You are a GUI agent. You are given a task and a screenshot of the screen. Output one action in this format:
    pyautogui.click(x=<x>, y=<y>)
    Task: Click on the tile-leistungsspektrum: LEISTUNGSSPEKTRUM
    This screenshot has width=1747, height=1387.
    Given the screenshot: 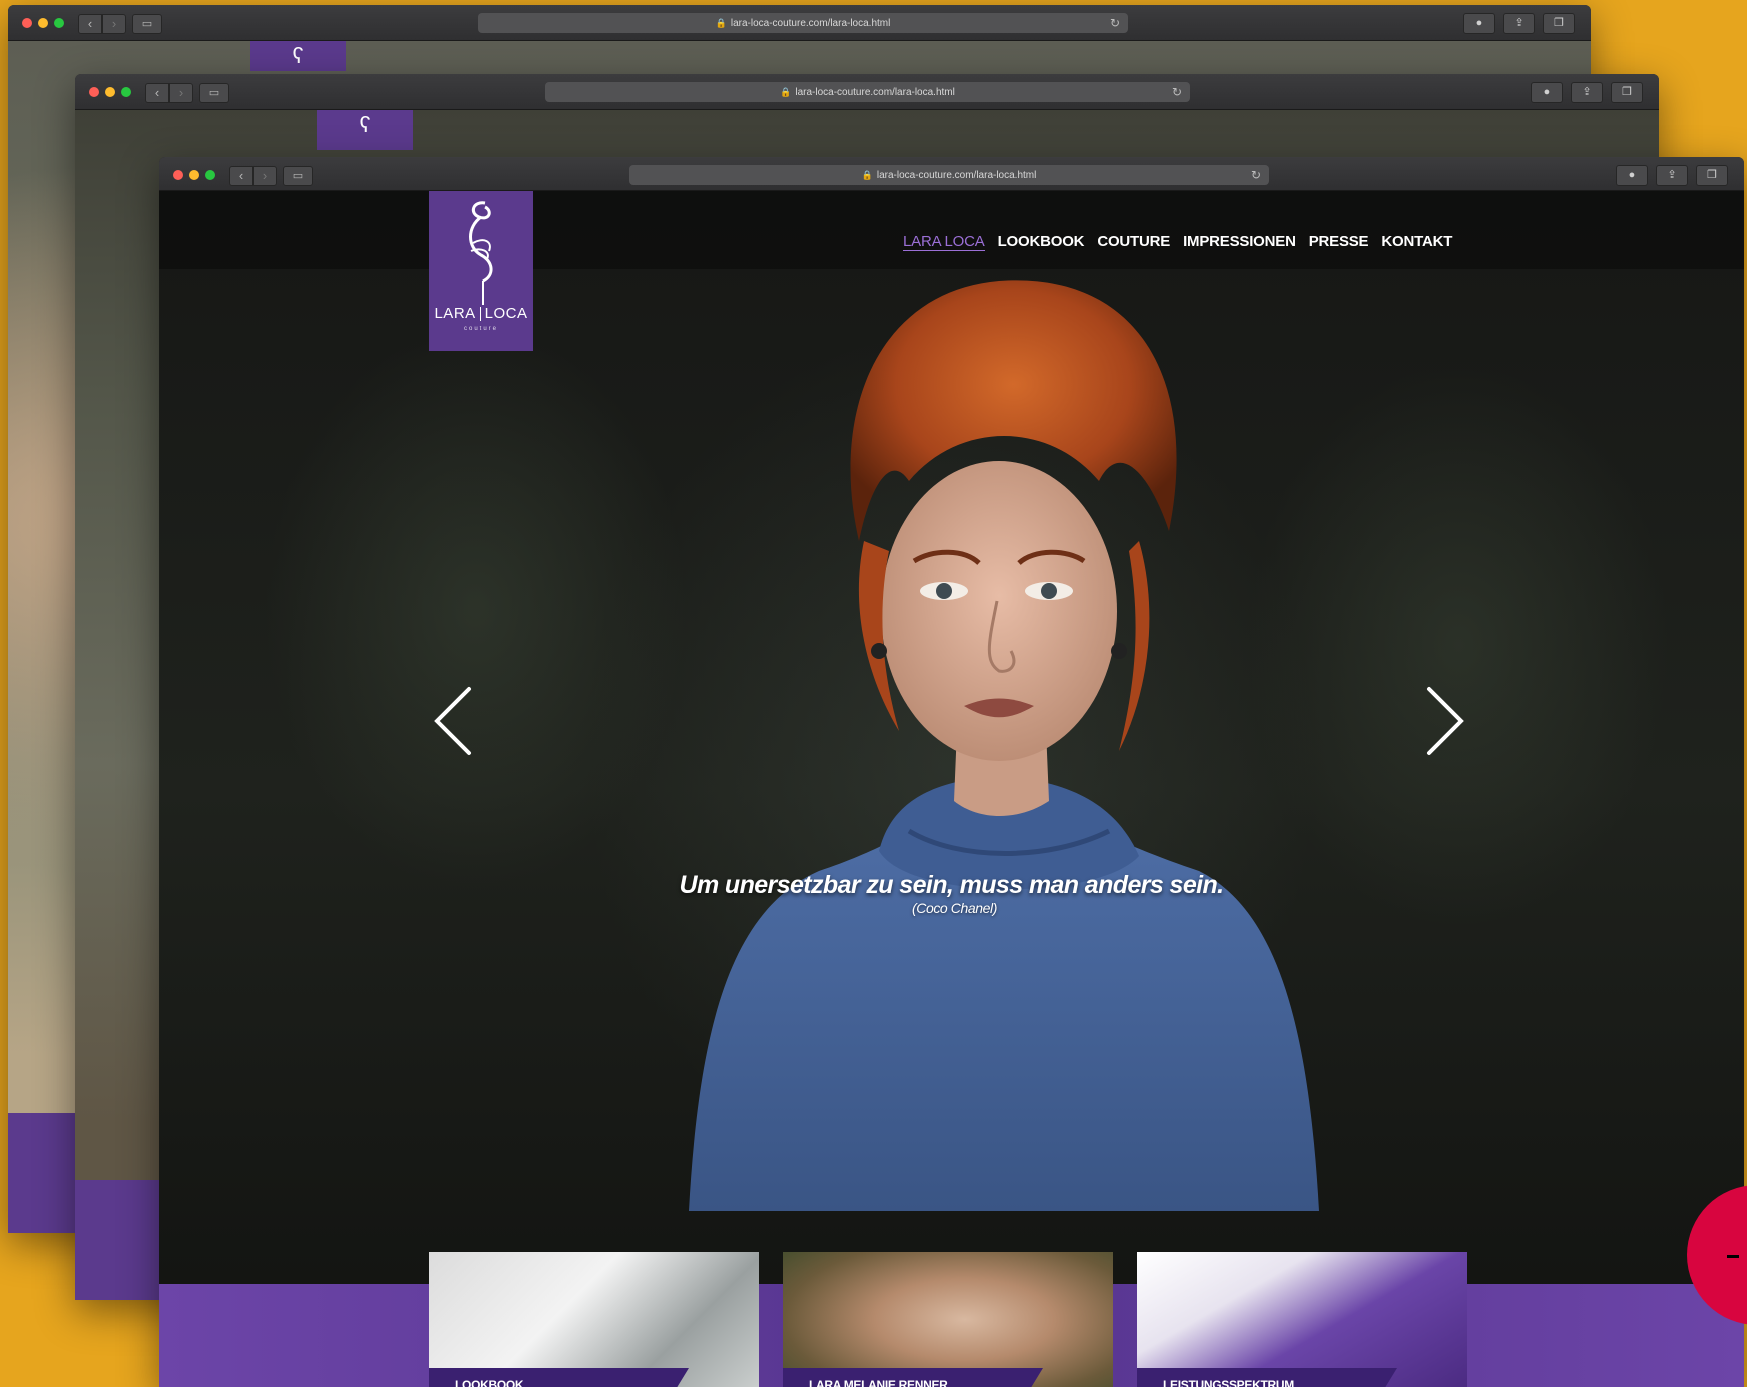 What is the action you would take?
    pyautogui.click(x=1302, y=1319)
    